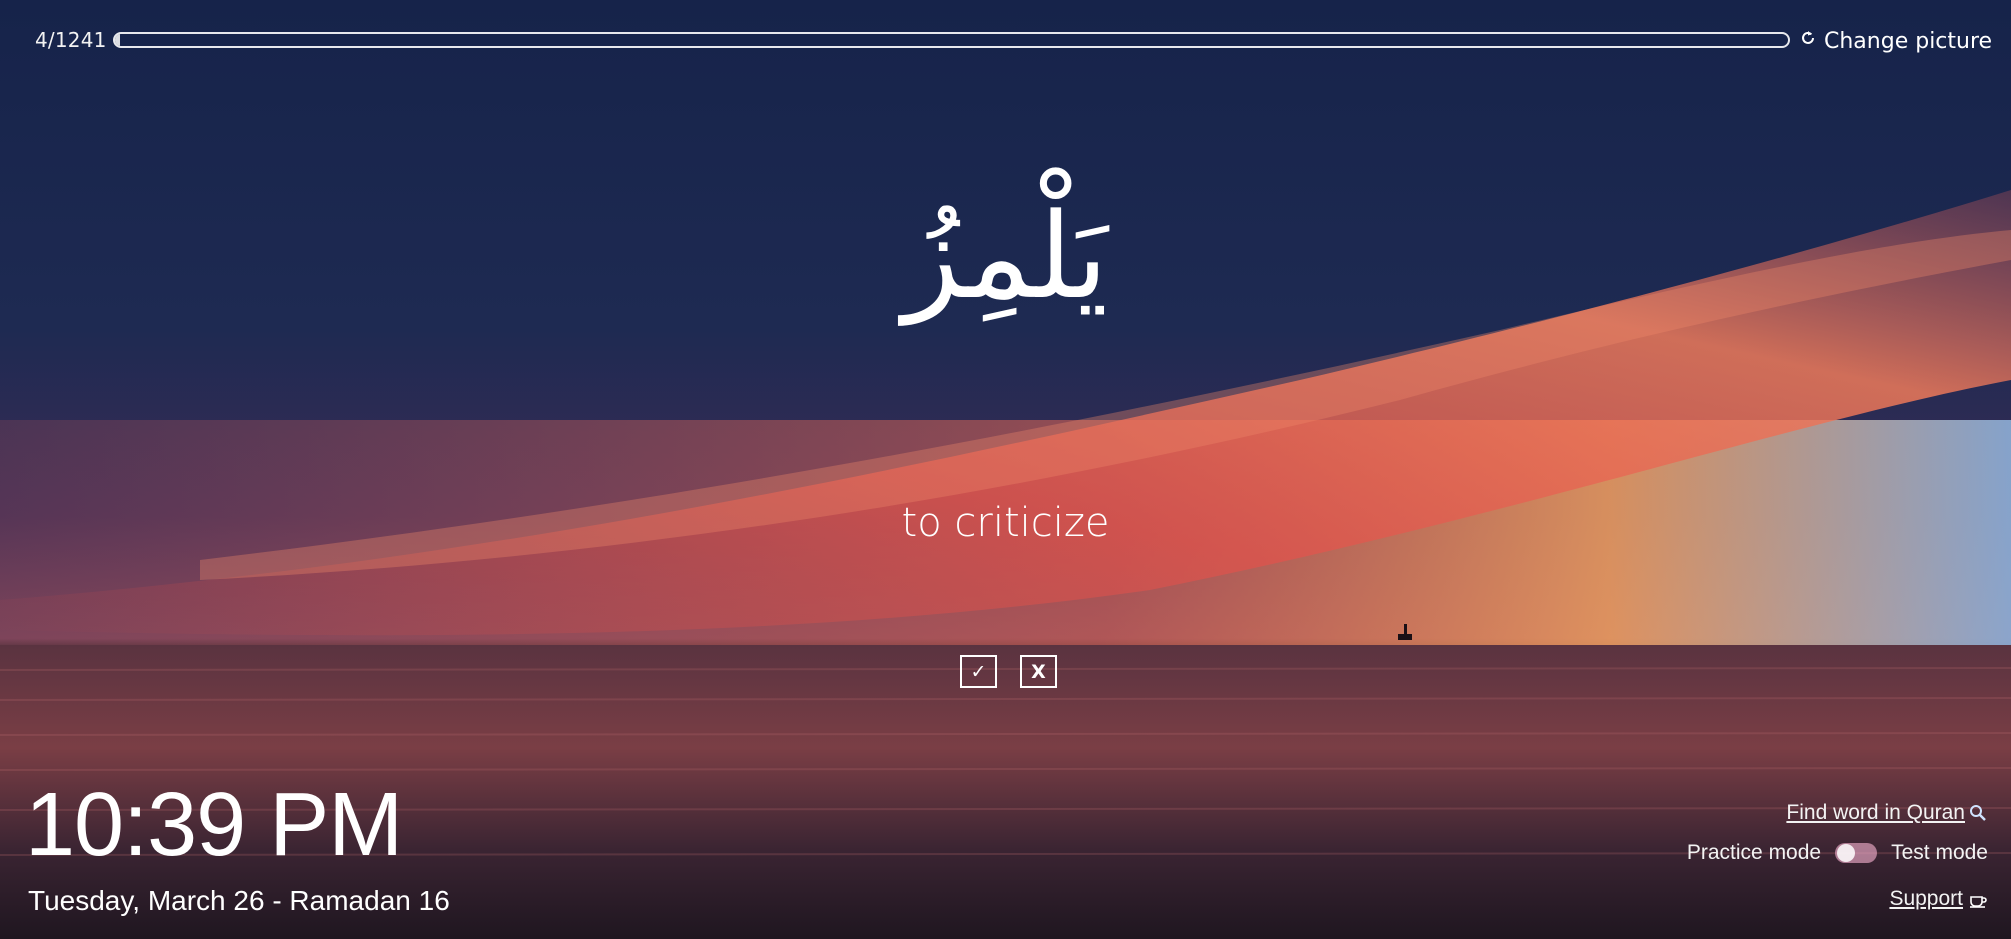 The width and height of the screenshot is (2011, 939). I want to click on change-picture-button: Change picture, so click(1895, 41).